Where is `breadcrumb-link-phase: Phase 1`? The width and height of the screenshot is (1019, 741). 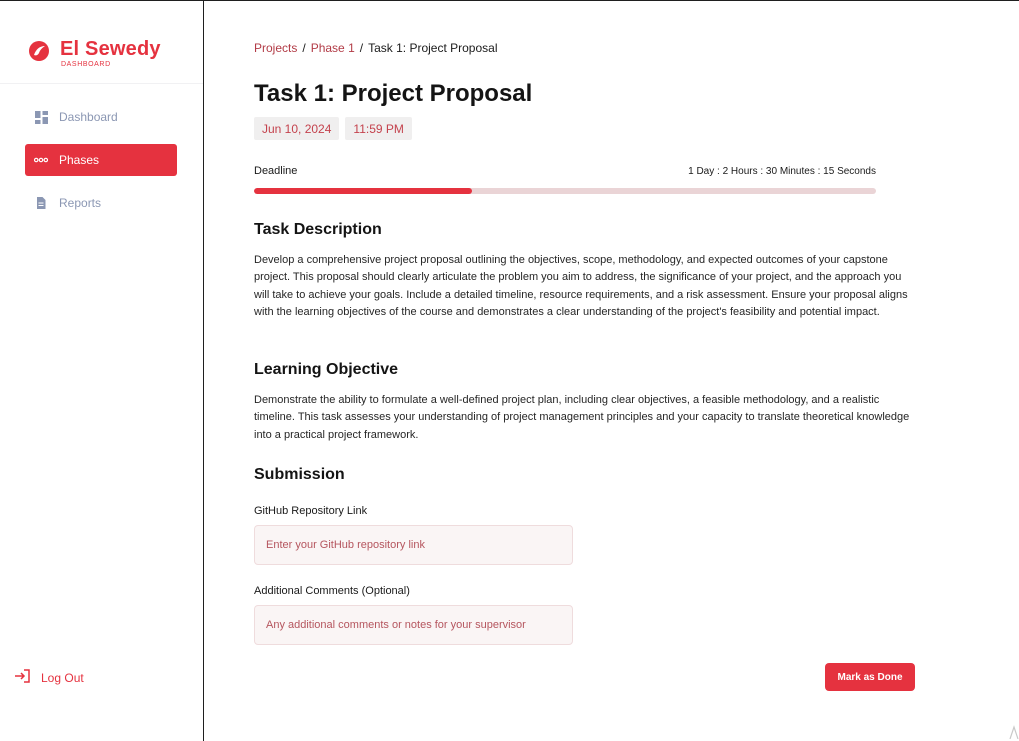
breadcrumb-link-phase: Phase 1 is located at coordinates (333, 48).